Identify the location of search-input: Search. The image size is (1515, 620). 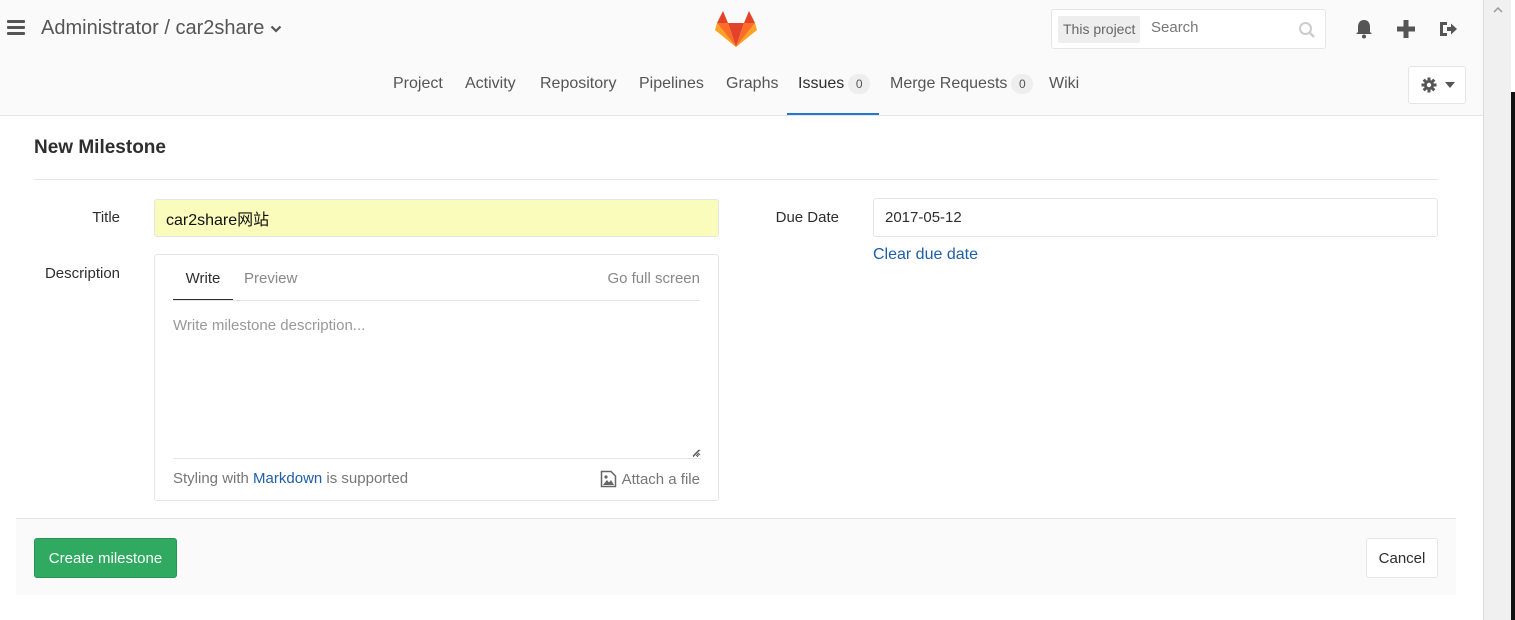
(1175, 27).